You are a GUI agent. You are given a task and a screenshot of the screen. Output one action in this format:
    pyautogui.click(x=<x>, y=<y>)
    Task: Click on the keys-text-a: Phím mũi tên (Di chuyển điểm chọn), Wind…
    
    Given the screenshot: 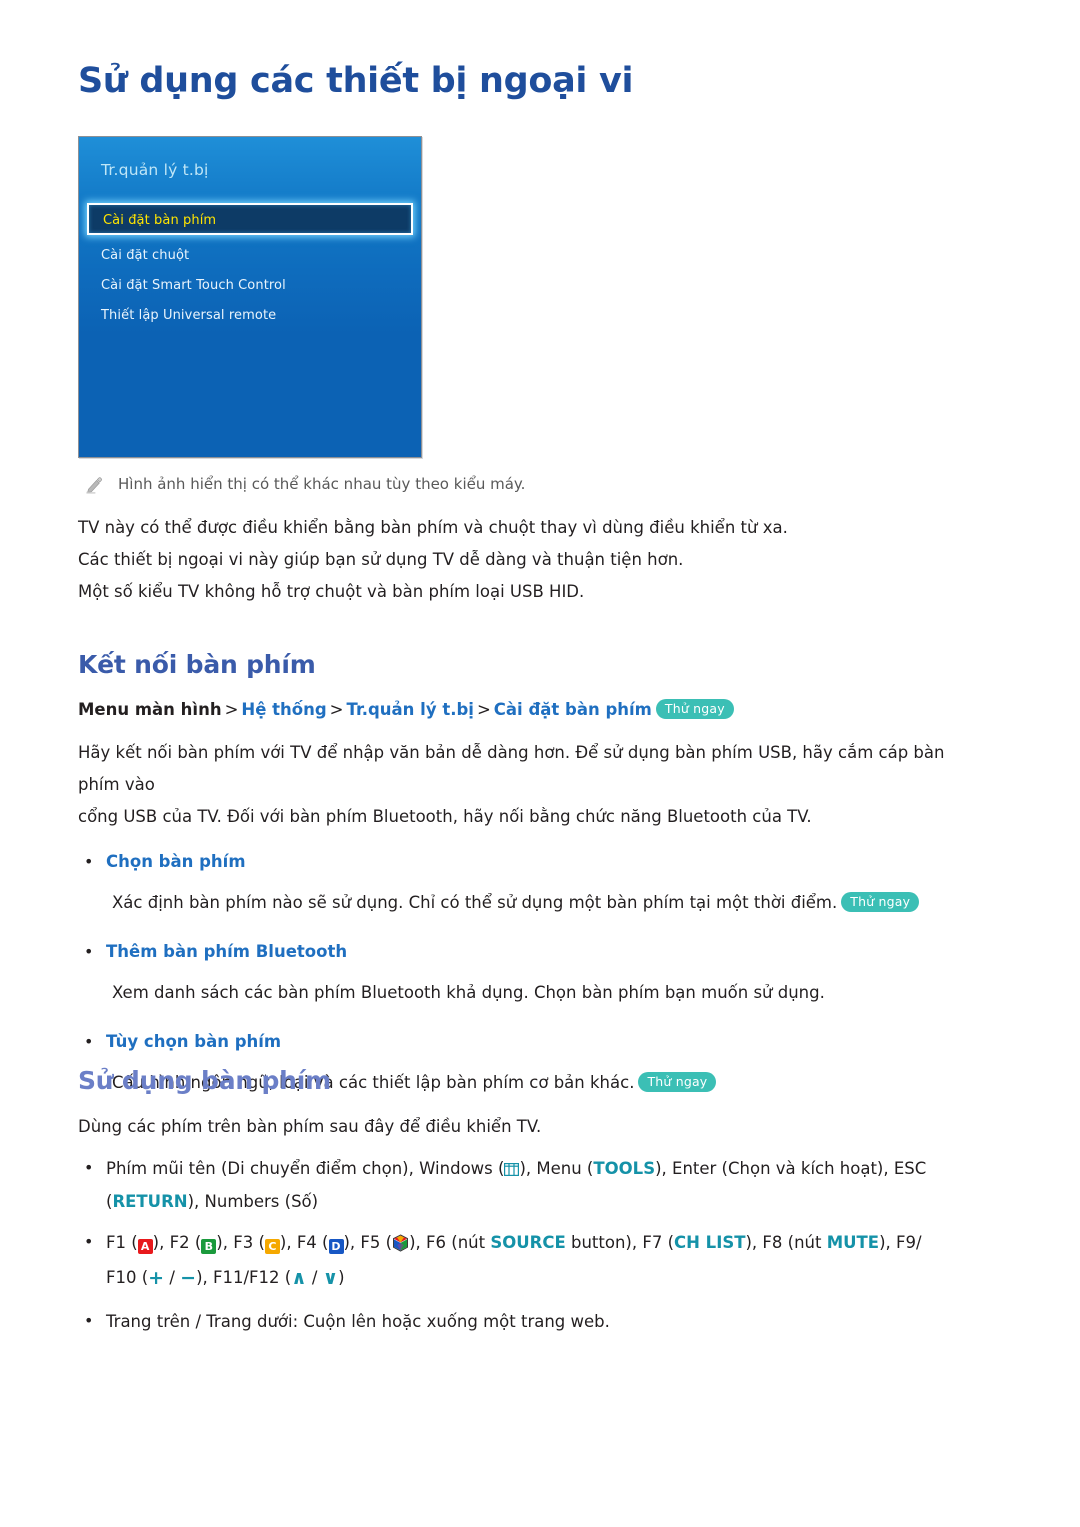 What is the action you would take?
    pyautogui.click(x=305, y=1168)
    